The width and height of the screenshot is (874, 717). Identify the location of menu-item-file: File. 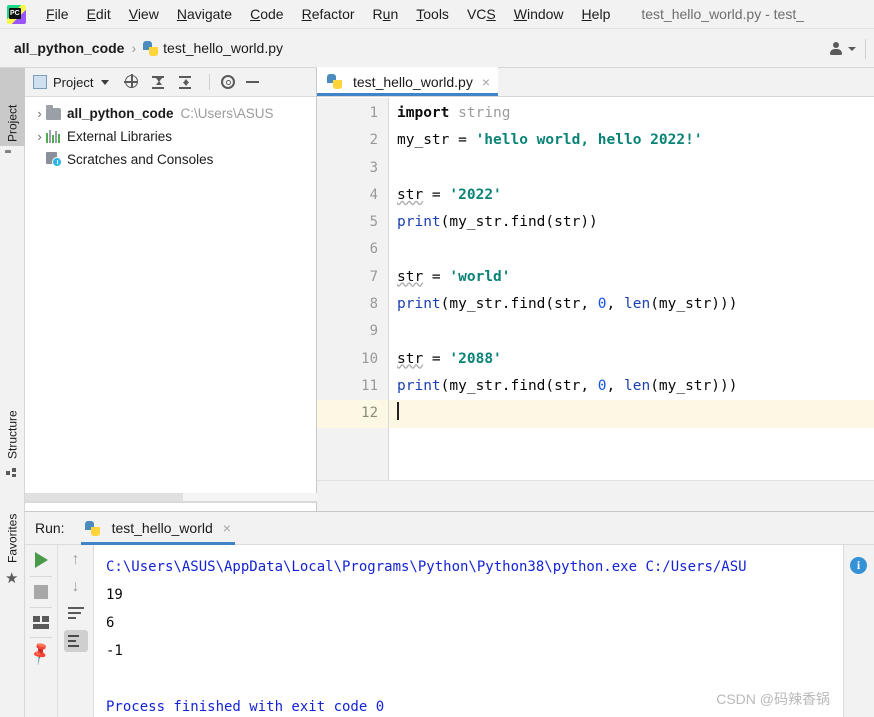
(57, 14).